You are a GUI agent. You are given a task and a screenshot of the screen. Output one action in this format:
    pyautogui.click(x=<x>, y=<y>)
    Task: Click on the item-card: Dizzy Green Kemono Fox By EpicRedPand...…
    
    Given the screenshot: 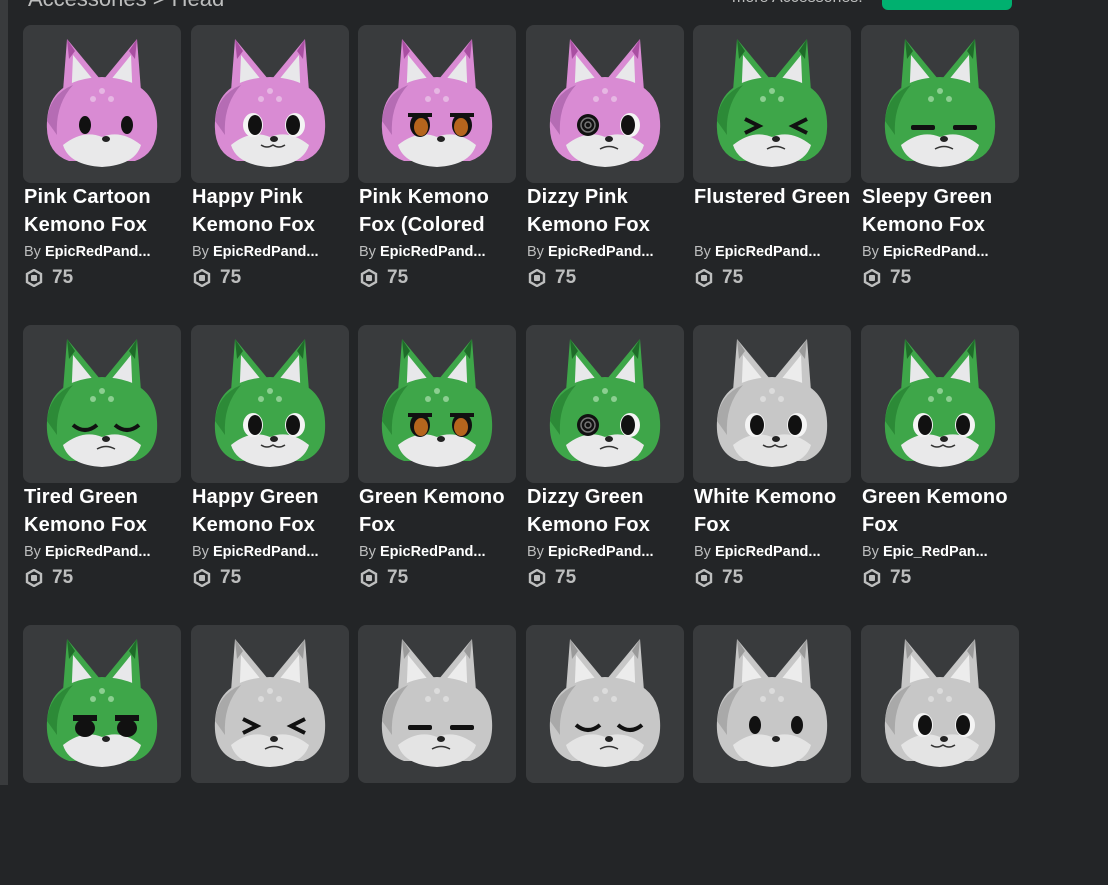 What is the action you would take?
    pyautogui.click(x=606, y=456)
    